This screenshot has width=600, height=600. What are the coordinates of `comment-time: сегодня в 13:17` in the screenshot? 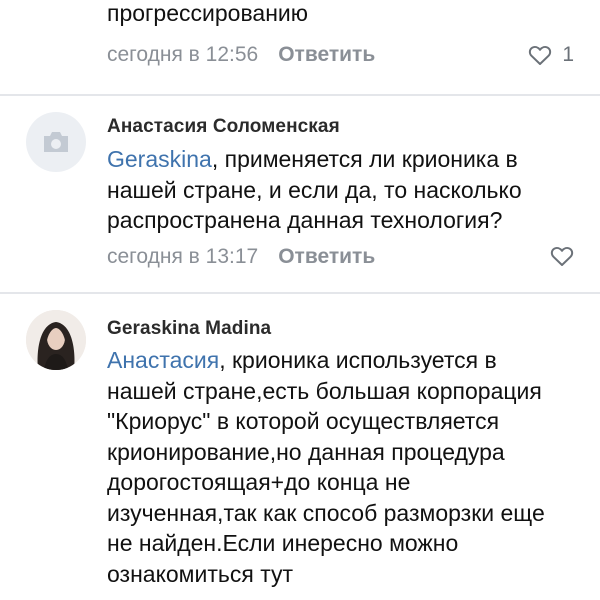 It's located at (183, 256).